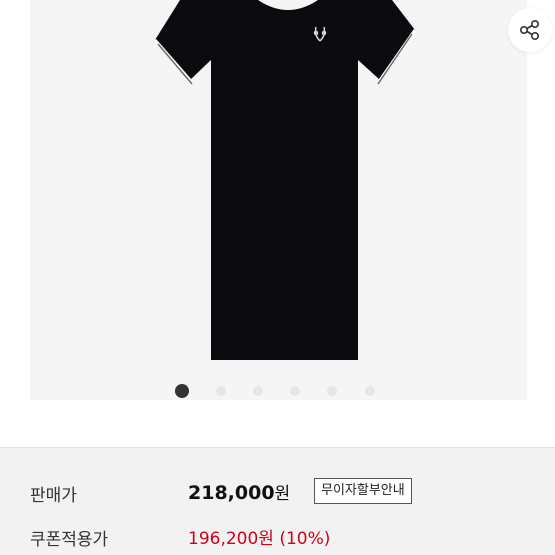  Describe the element at coordinates (363, 491) in the screenshot. I see `installment-info-button: 무이자할부안내` at that location.